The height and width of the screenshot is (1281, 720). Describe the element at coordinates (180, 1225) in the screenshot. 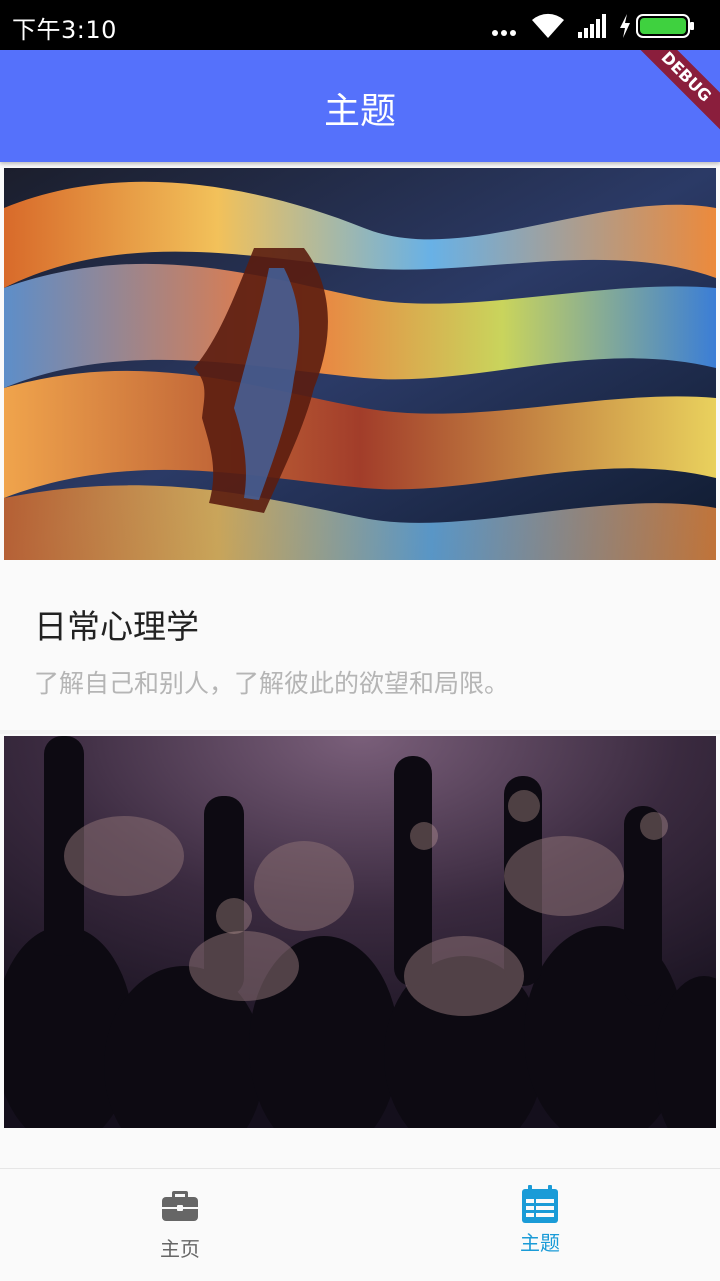

I see `nav-item-home: 主页` at that location.